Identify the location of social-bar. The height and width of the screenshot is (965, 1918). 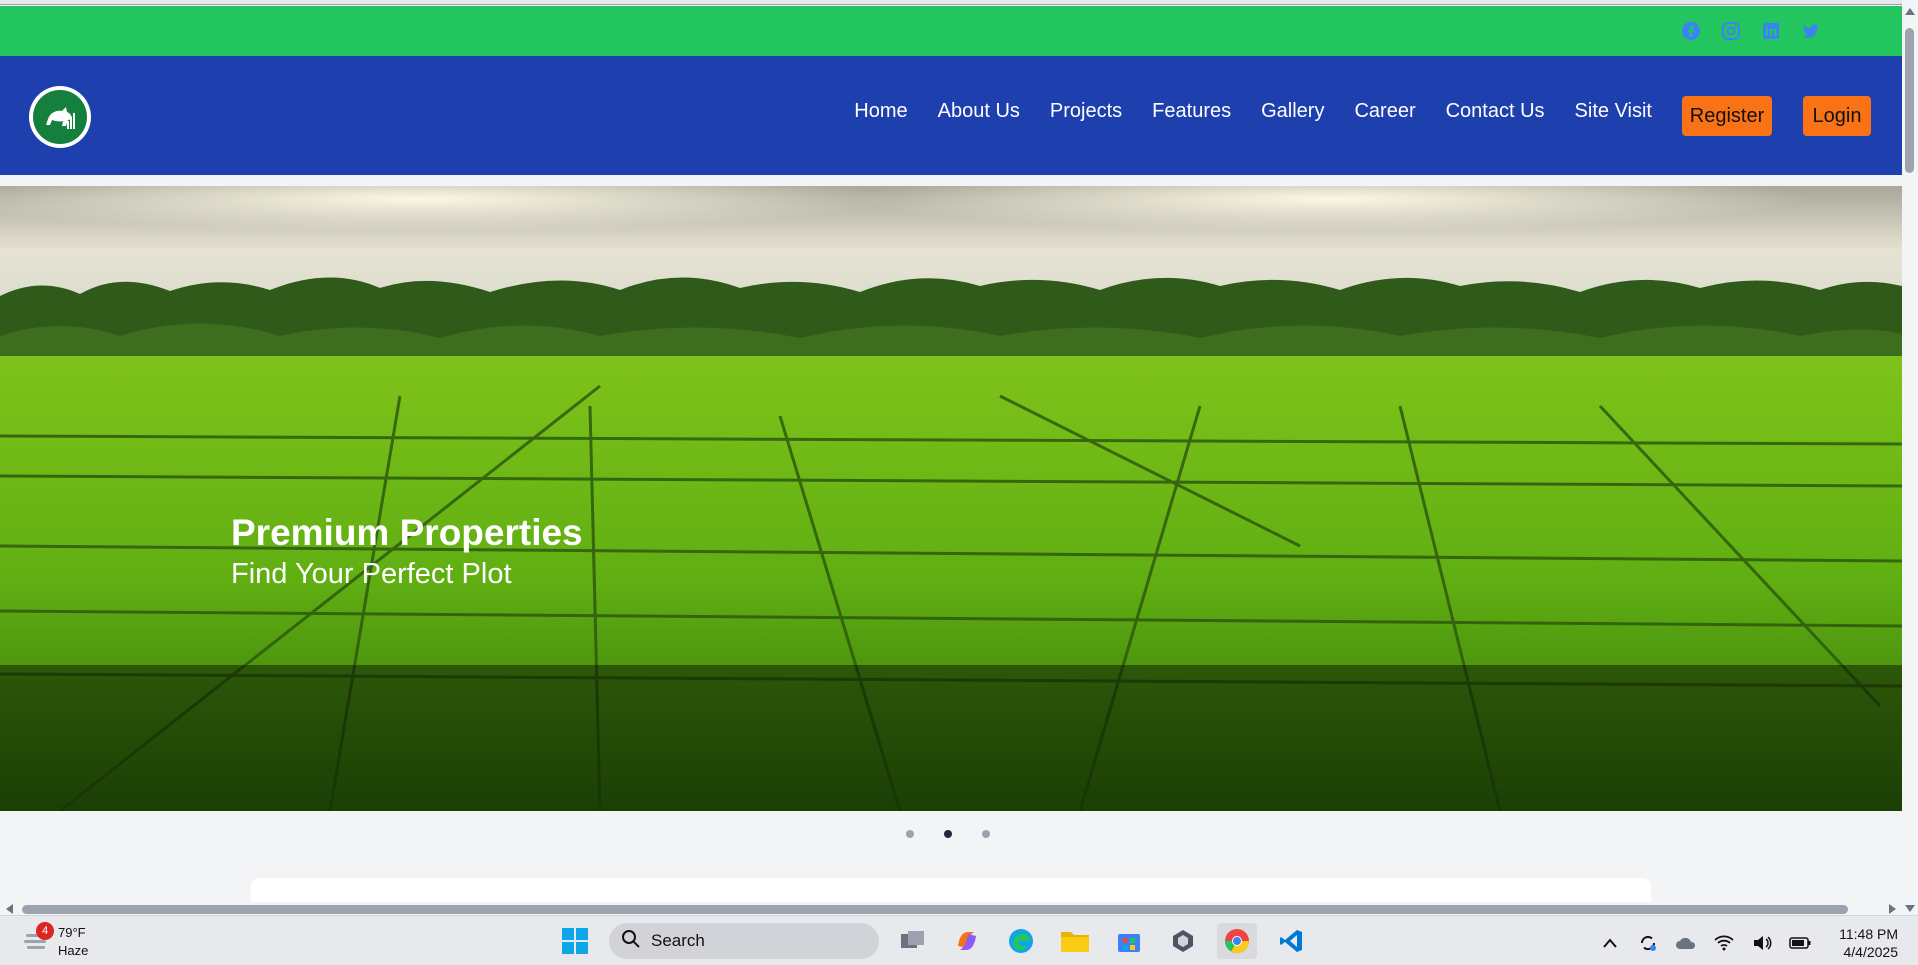
(951, 31).